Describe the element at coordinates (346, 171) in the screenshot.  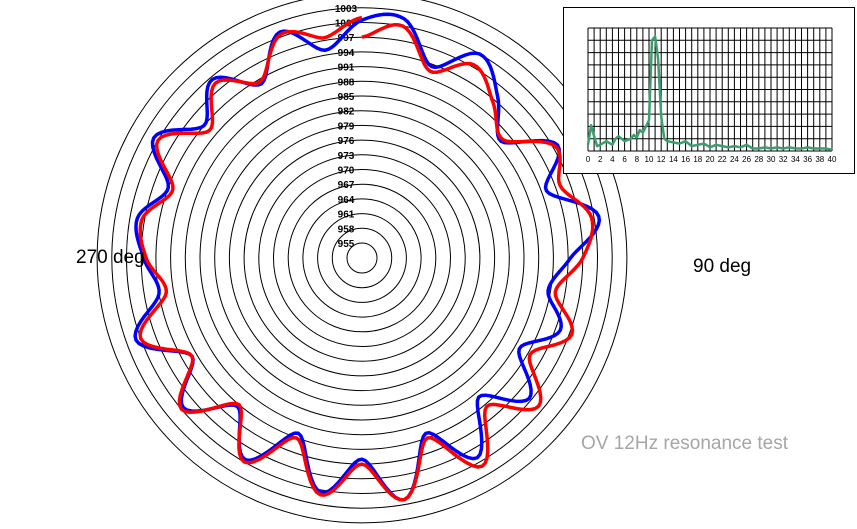
I see `radial-tick-label: 970` at that location.